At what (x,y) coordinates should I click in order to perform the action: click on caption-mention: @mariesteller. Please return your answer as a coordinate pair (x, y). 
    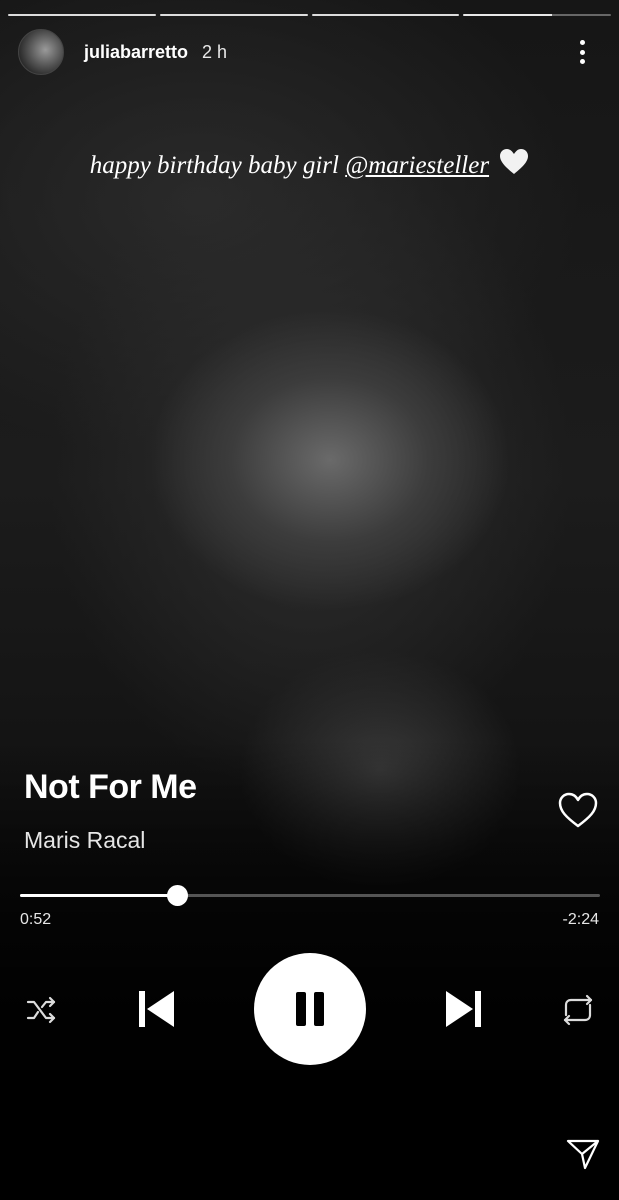
    Looking at the image, I should click on (417, 165).